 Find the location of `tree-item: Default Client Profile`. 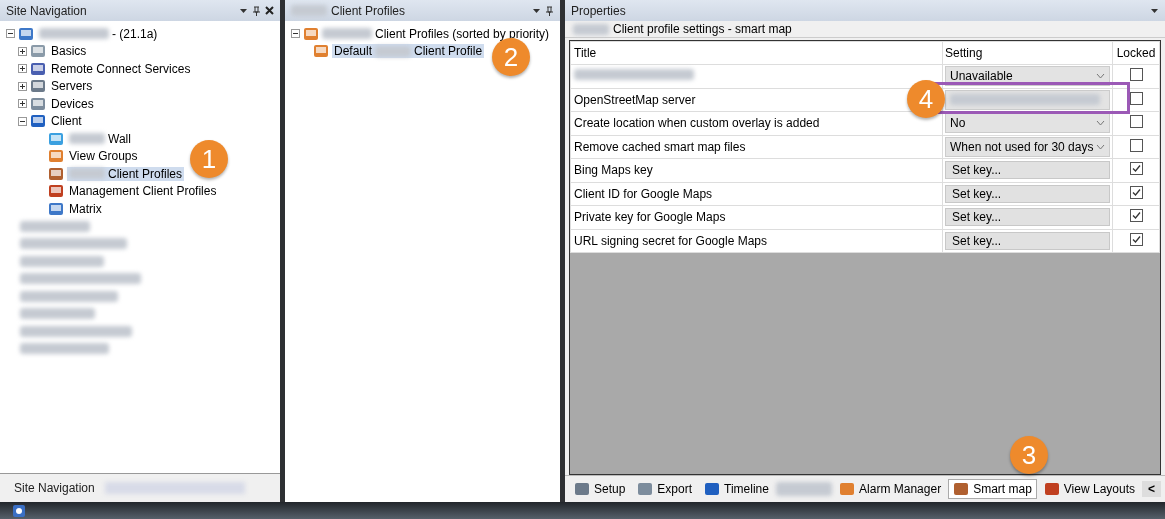

tree-item: Default Client Profile is located at coordinates (408, 51).